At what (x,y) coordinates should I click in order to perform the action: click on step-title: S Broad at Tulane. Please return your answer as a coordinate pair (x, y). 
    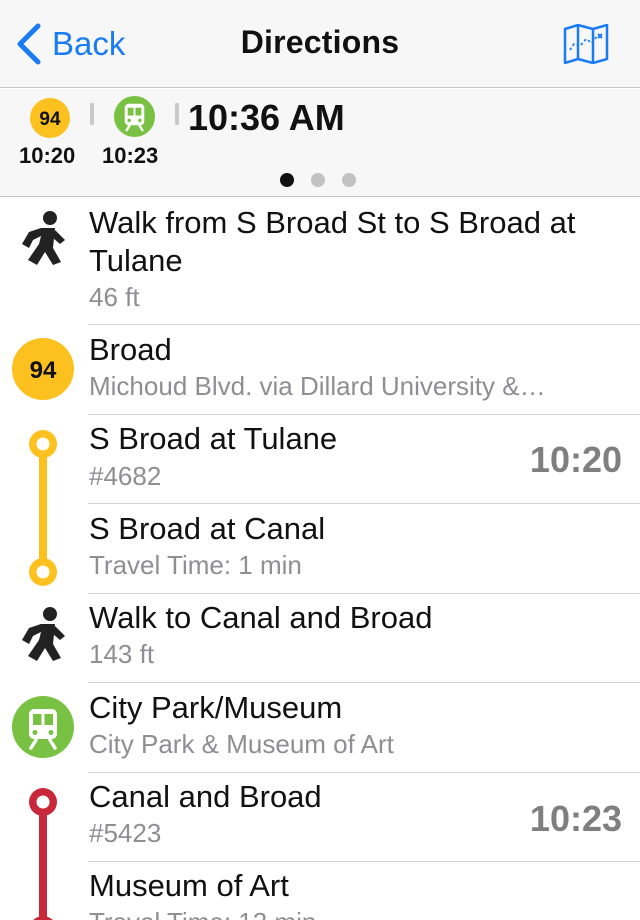
    Looking at the image, I should click on (213, 438).